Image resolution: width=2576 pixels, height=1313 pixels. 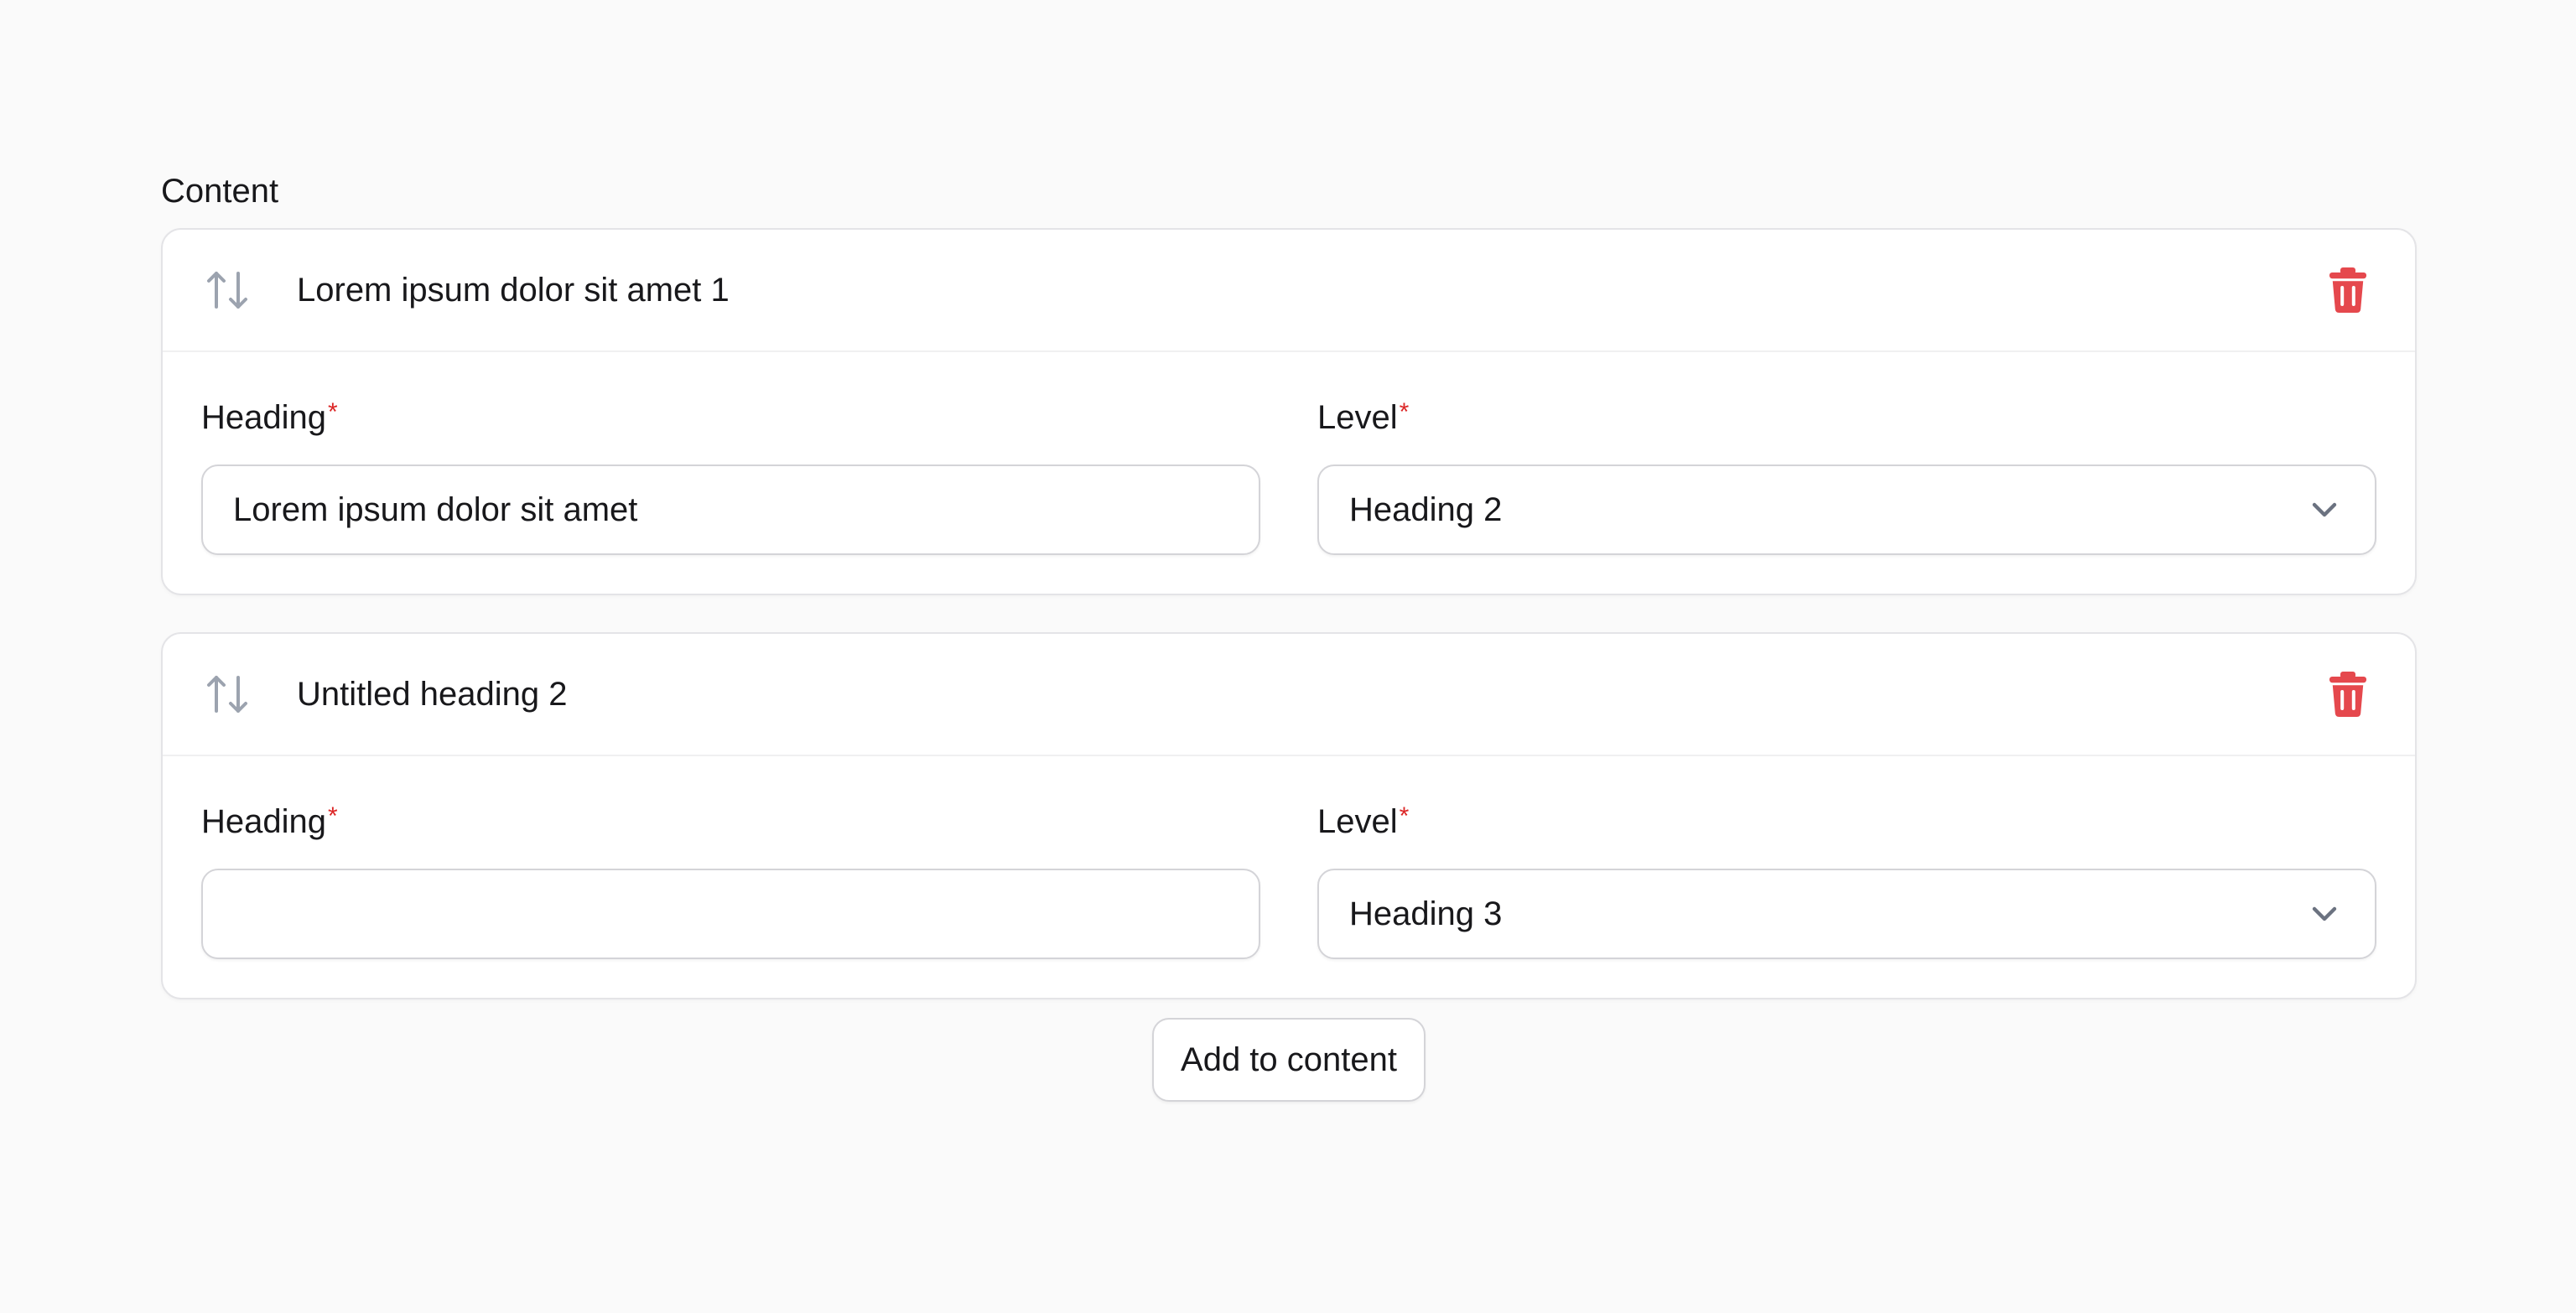 What do you see at coordinates (513, 290) in the screenshot?
I see `item-title: Lorem ipsum dolor sit amet 1` at bounding box center [513, 290].